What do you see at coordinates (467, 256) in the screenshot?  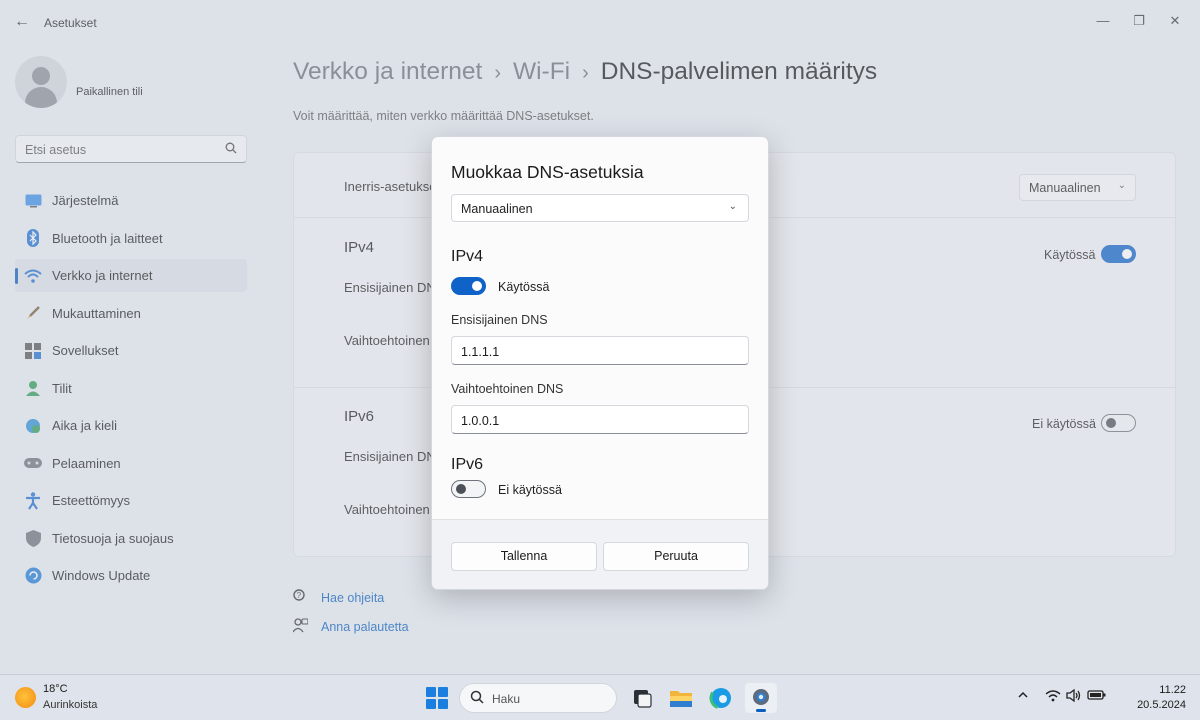 I see `dialog-ipv4-heading: IPv4` at bounding box center [467, 256].